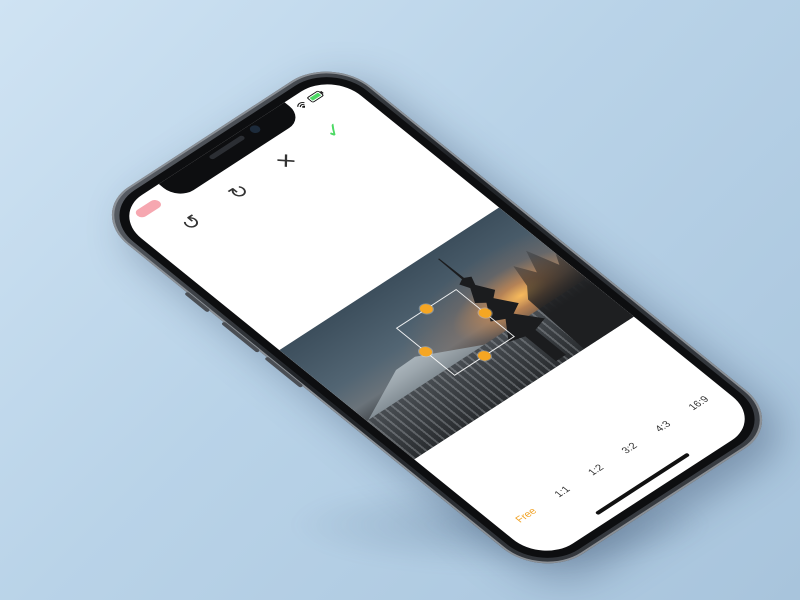  Describe the element at coordinates (562, 491) in the screenshot. I see `ratio-1-1: 1:1` at that location.